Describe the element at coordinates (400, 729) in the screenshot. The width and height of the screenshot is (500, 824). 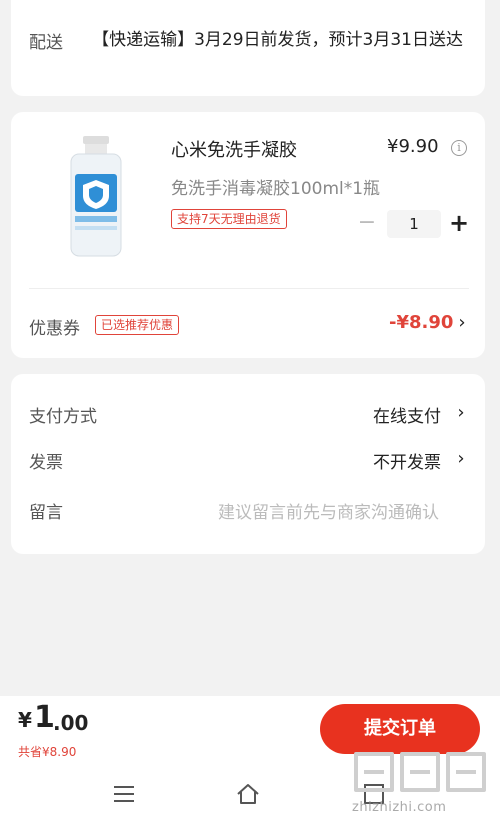
I see `submit-order-button: 提交订单` at that location.